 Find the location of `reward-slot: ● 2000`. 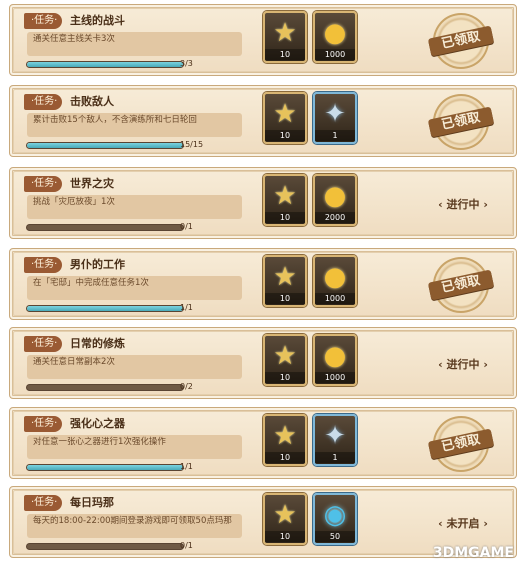

reward-slot: ● 2000 is located at coordinates (335, 200).